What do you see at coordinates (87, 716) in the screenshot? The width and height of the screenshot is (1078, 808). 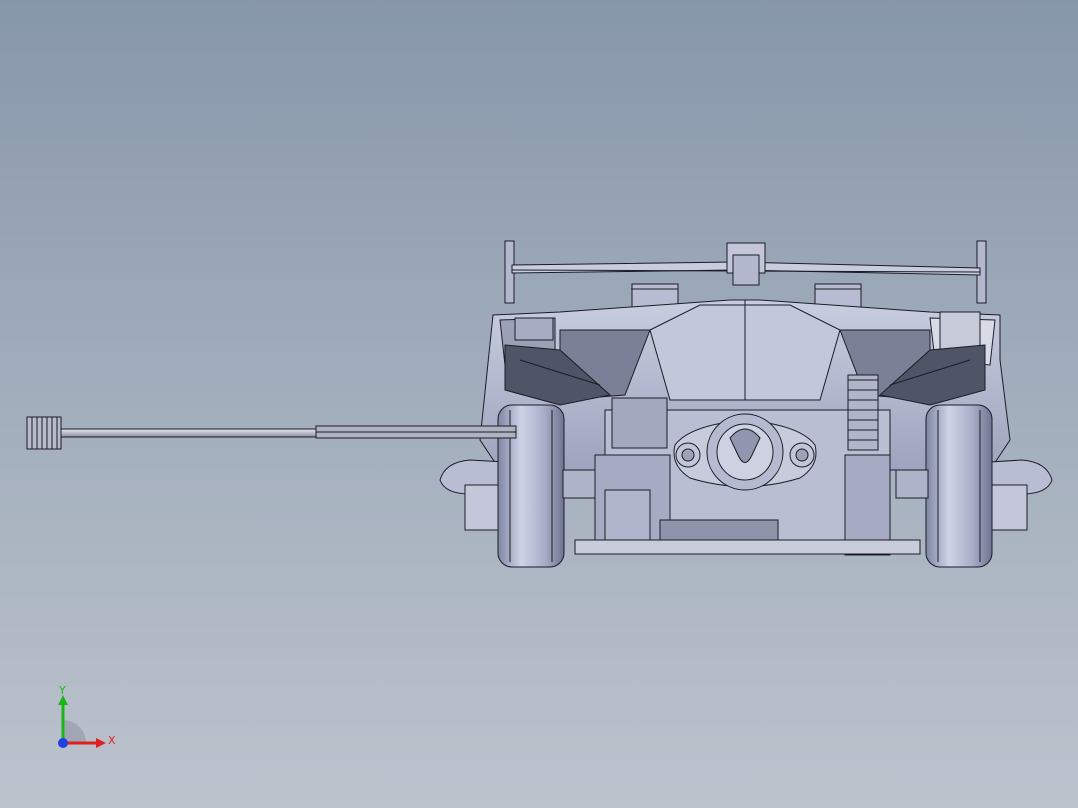 I see `axis-triad: Y X` at bounding box center [87, 716].